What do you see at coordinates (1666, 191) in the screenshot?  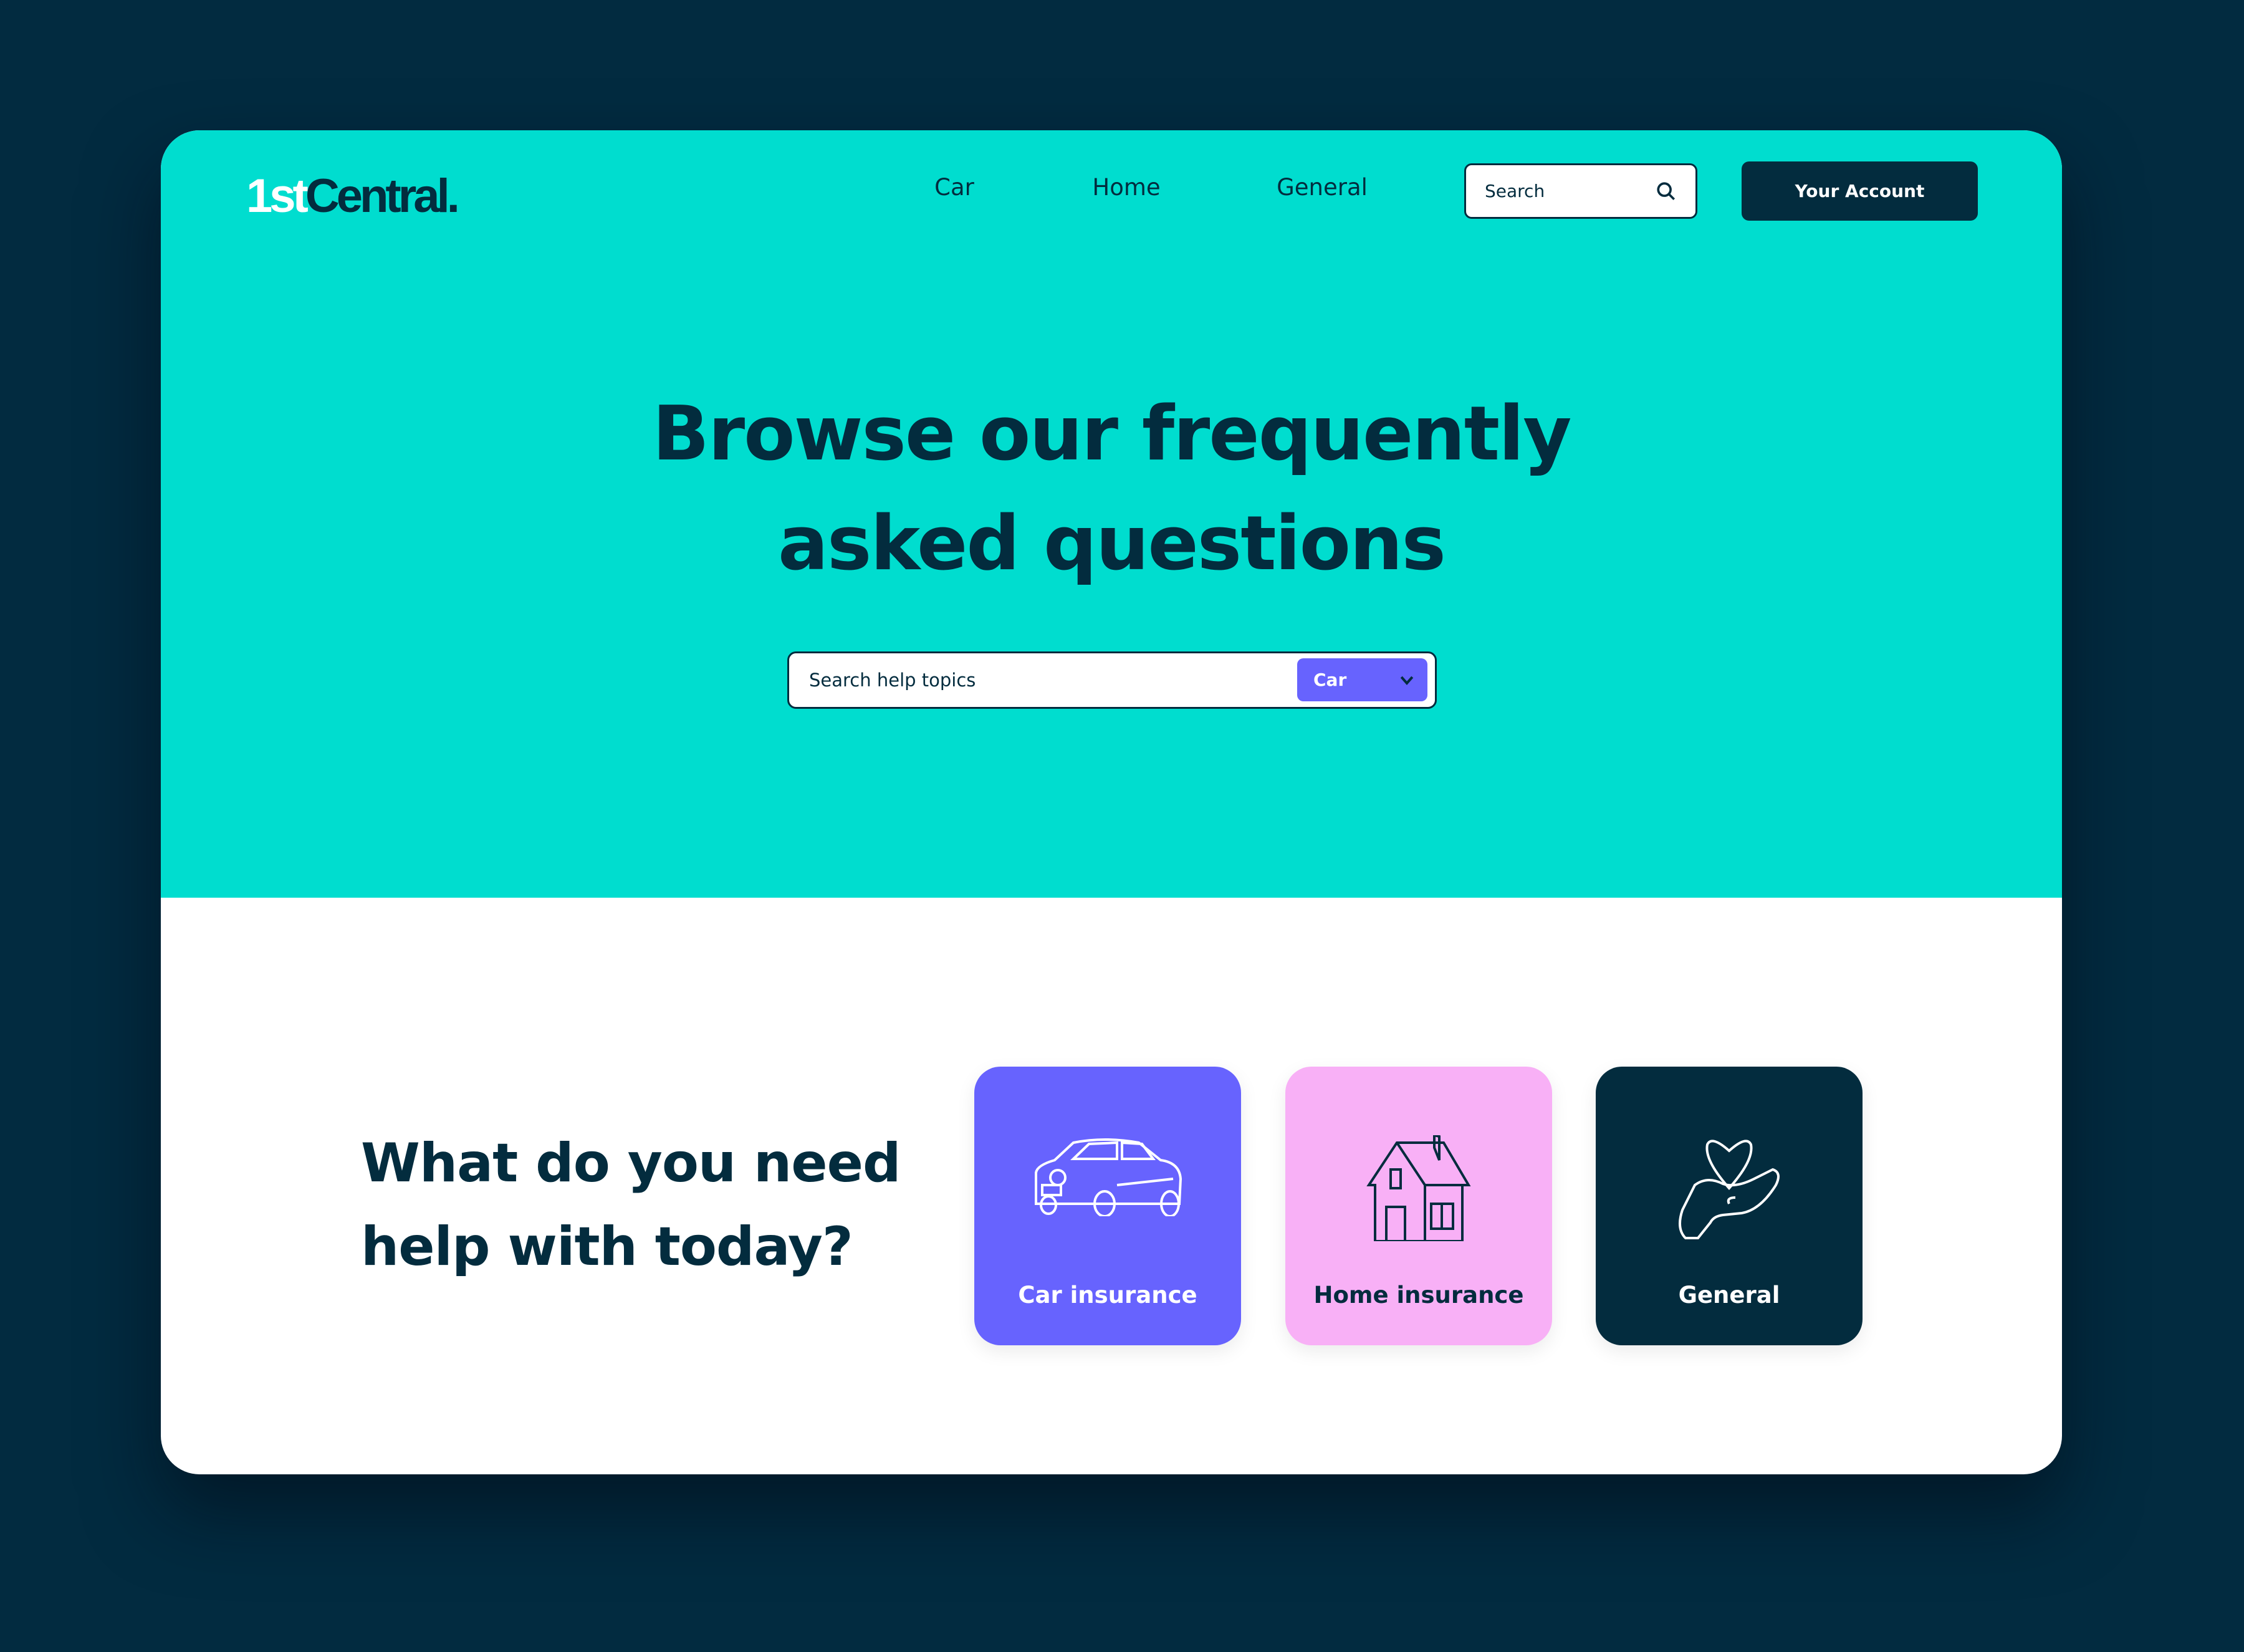 I see `search-icon` at bounding box center [1666, 191].